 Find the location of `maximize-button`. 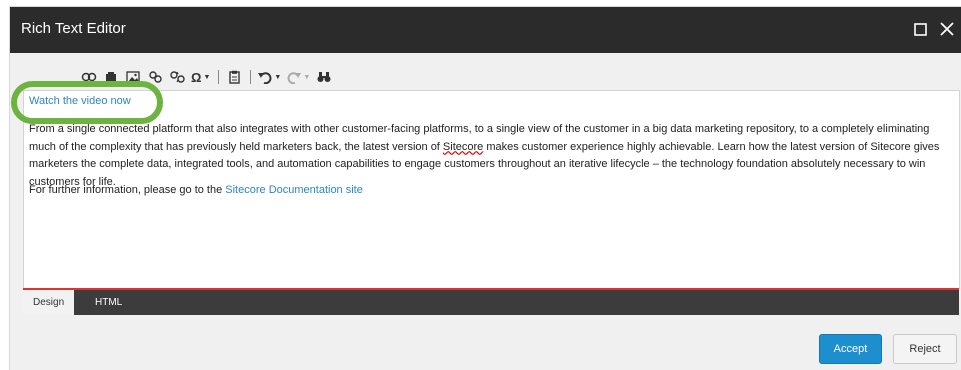

maximize-button is located at coordinates (920, 29).